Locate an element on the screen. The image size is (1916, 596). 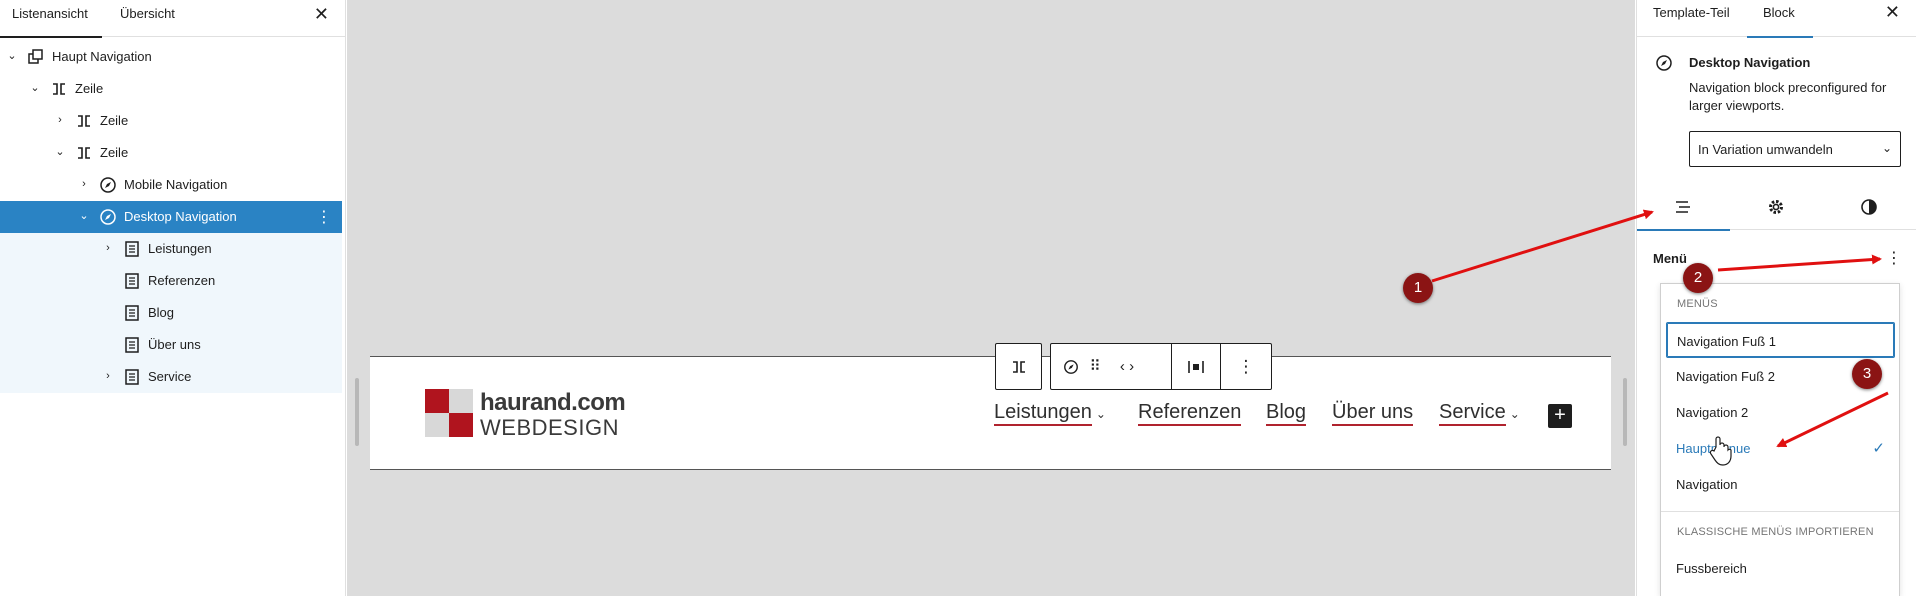
nav-item-referenzen: Referenzen is located at coordinates (1190, 413).